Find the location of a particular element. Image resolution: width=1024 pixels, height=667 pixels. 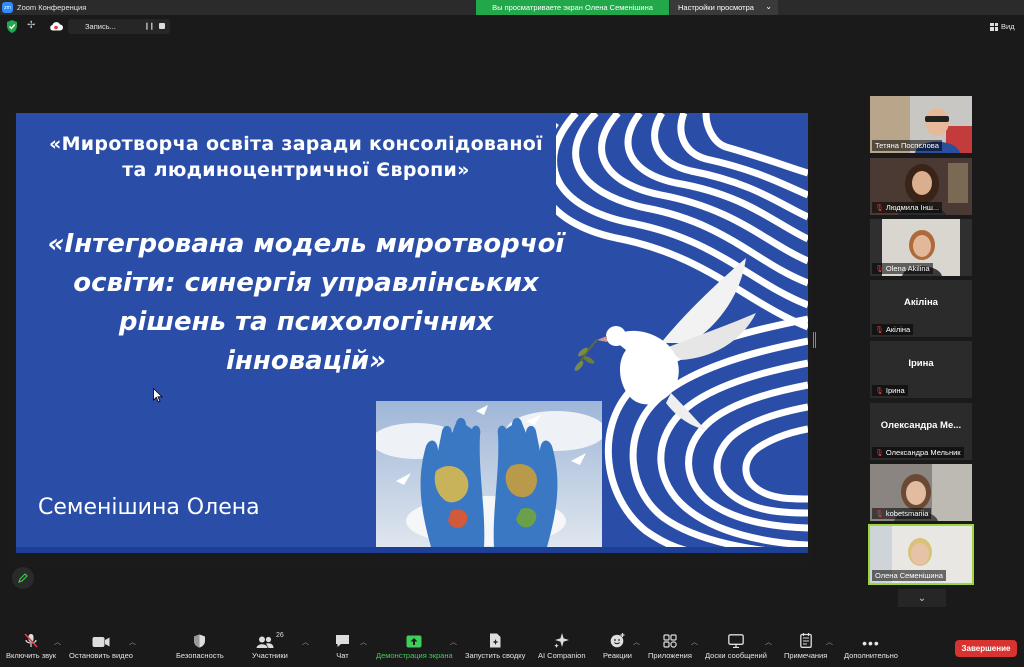

participant-tile: Тетяна Поспєлова is located at coordinates (921, 124).